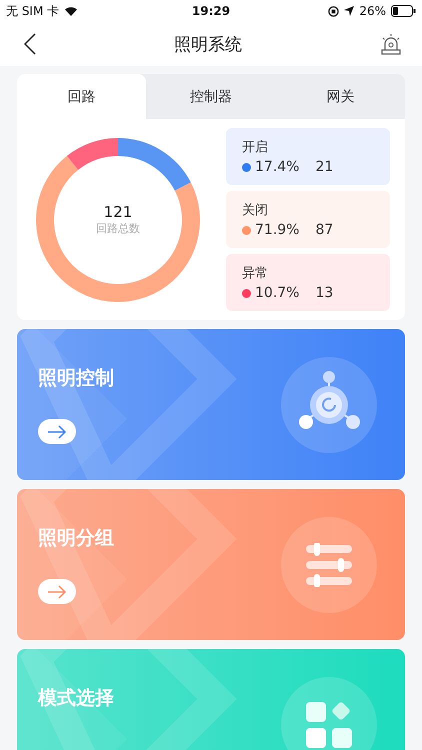  Describe the element at coordinates (324, 293) in the screenshot. I see `legend-count: 13` at that location.